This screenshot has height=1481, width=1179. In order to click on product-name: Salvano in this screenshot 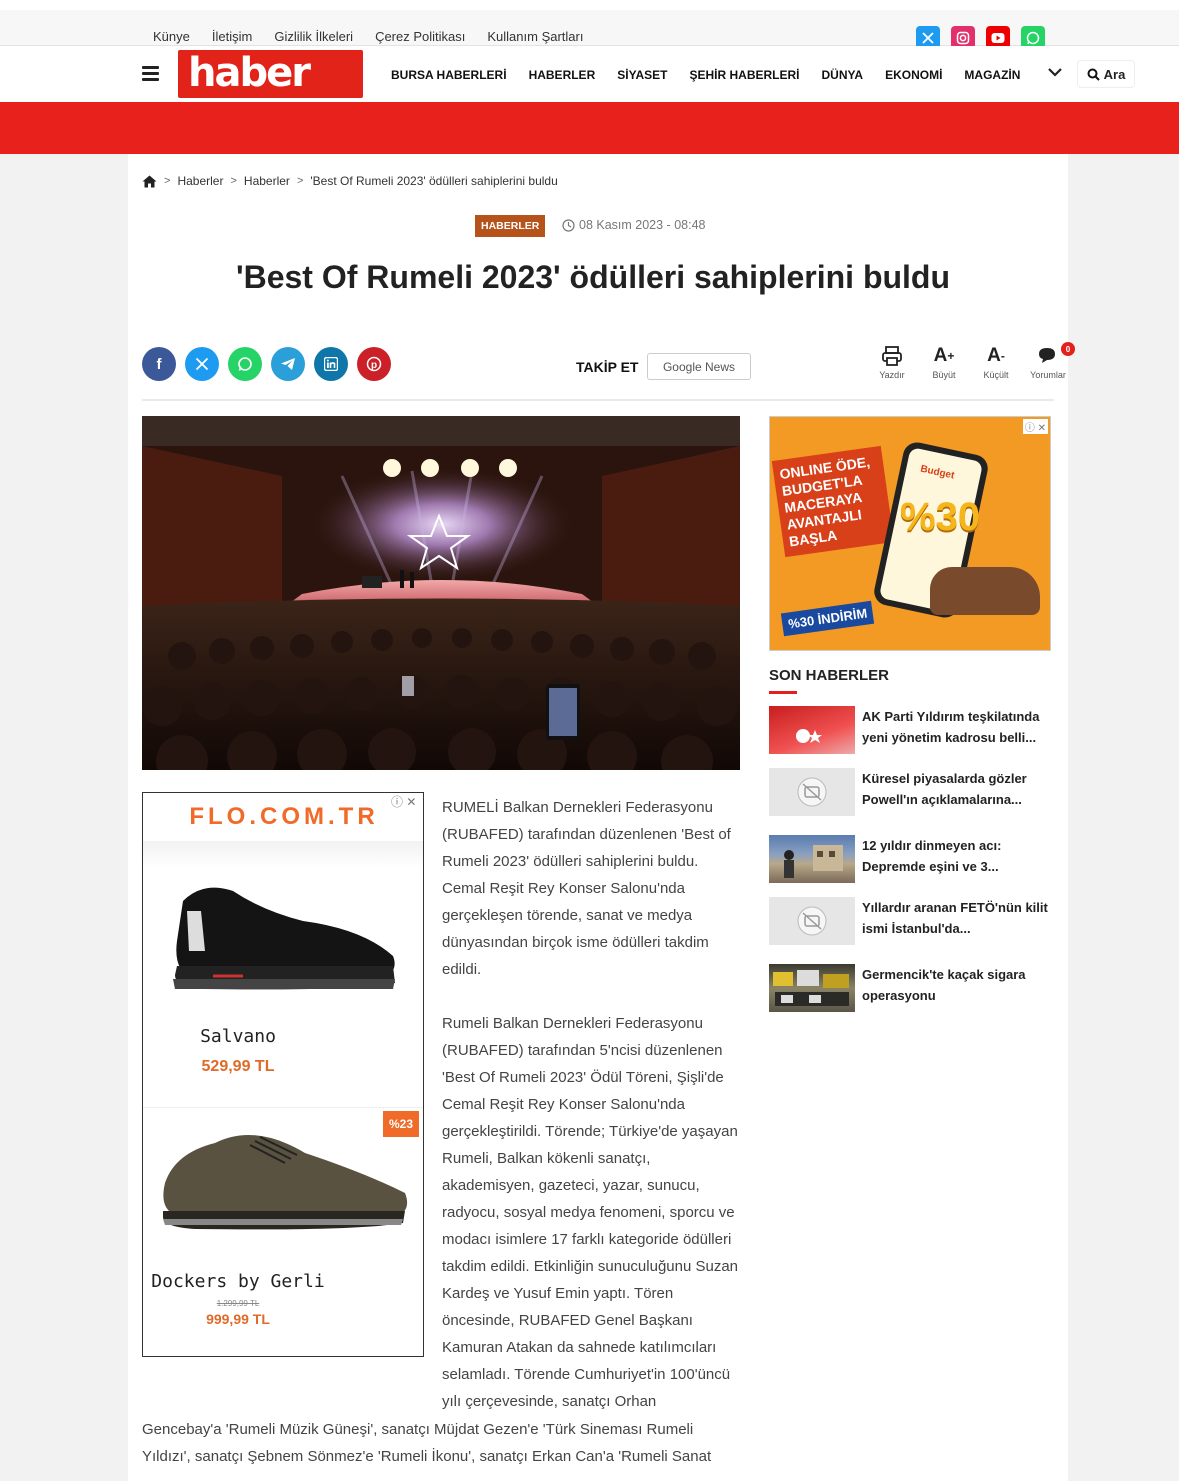, I will do `click(238, 1036)`.